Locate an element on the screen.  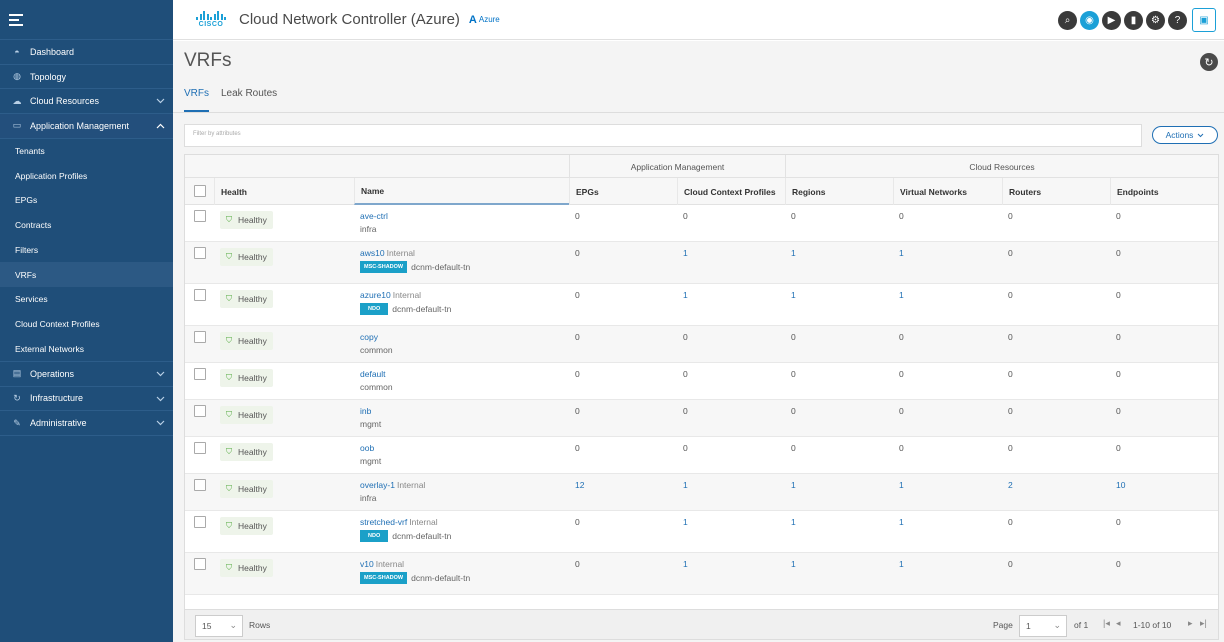
page-select: 1 ⌄ is located at coordinates (1043, 626).